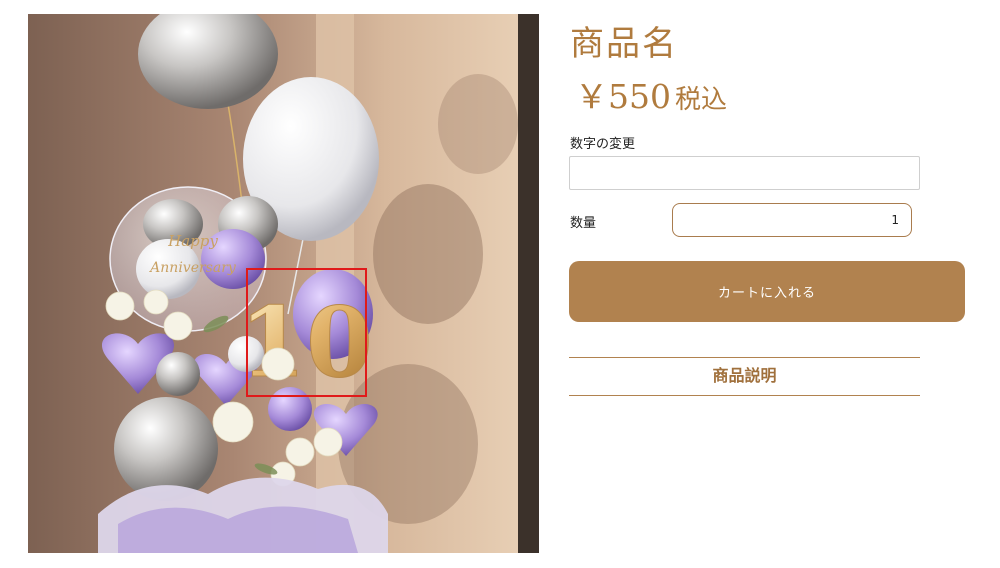 The width and height of the screenshot is (1000, 568). I want to click on number-change-label: 数字の変更, so click(603, 144).